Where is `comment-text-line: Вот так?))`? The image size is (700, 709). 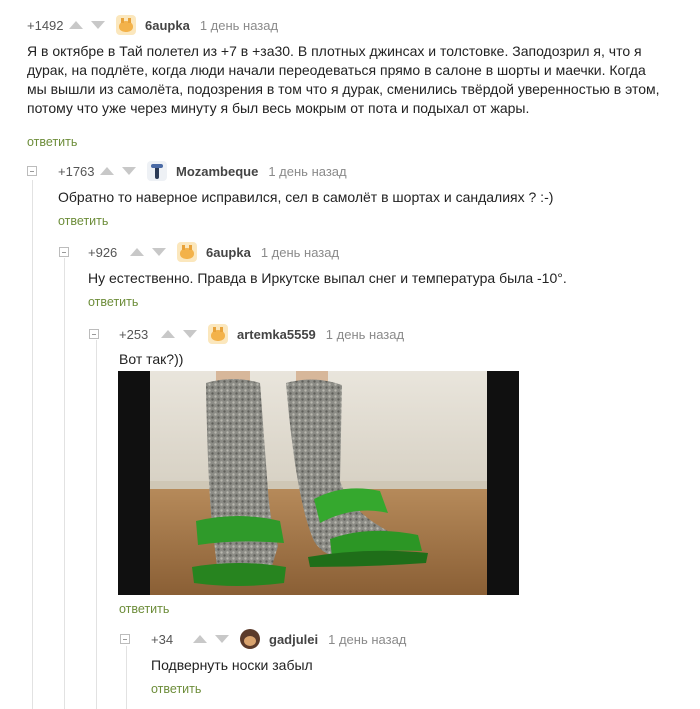
comment-text-line: Вот так?)) is located at coordinates (151, 359).